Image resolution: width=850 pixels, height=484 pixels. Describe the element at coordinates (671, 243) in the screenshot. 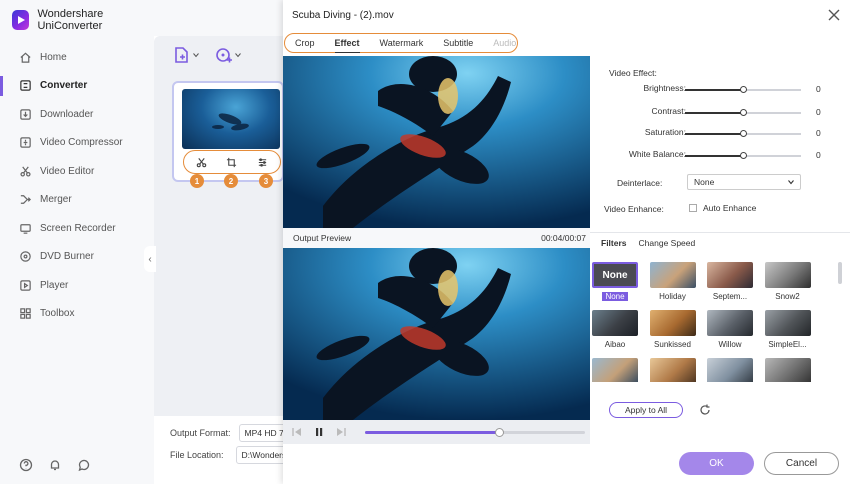

I see `tab-change-speed: Change Speed` at that location.